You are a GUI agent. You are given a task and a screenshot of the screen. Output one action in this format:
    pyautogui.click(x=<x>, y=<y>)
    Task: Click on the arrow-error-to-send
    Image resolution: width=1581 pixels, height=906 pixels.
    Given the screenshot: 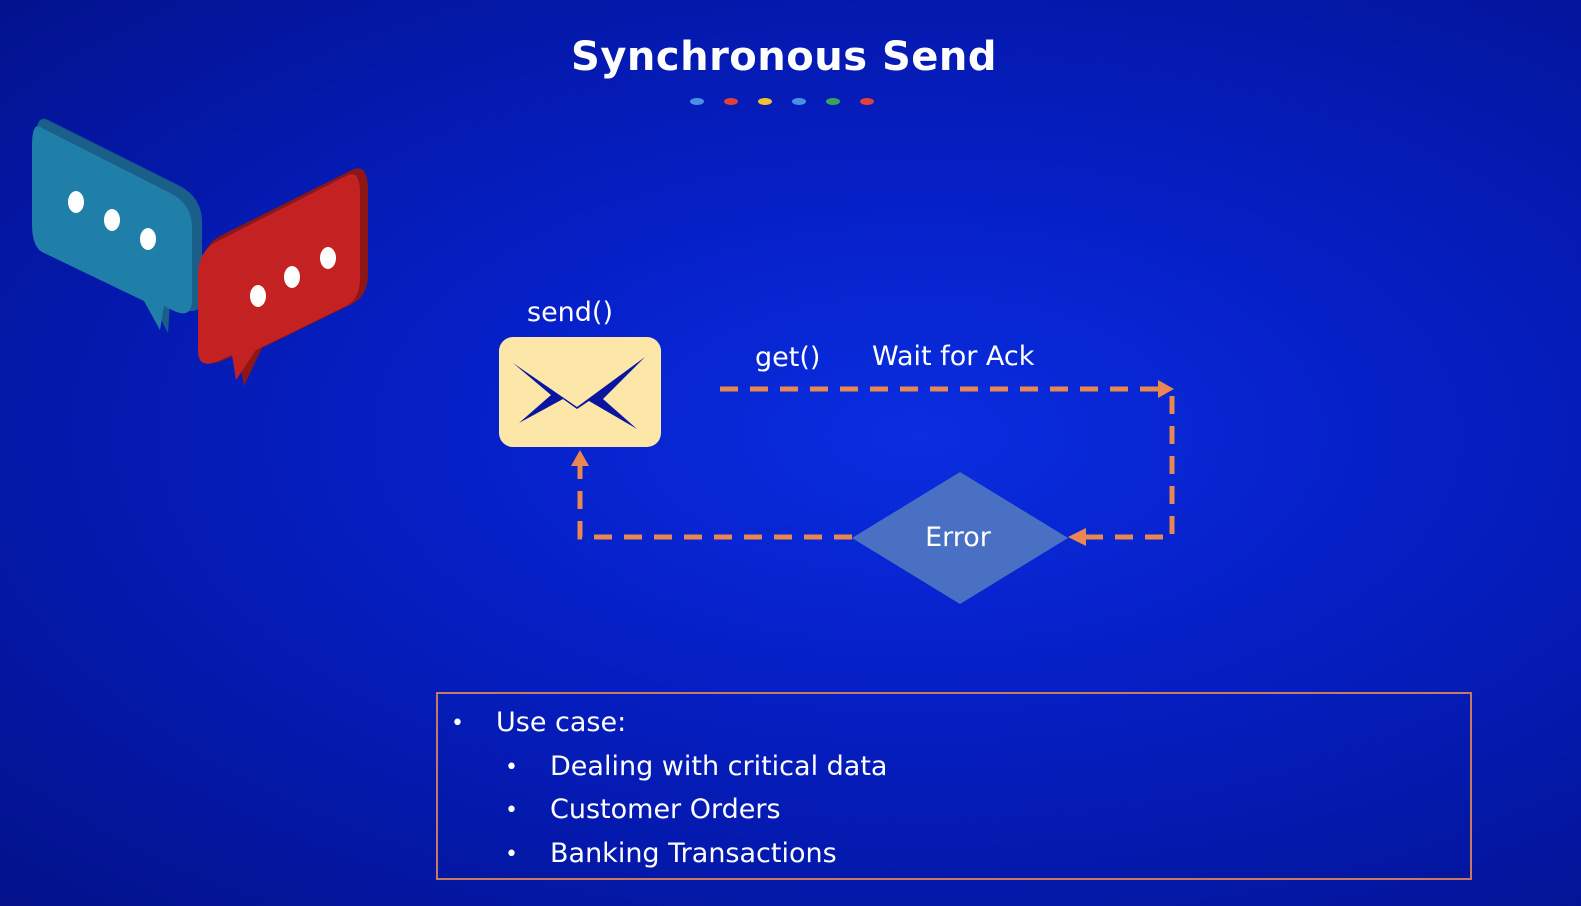 What is the action you would take?
    pyautogui.click(x=711, y=495)
    